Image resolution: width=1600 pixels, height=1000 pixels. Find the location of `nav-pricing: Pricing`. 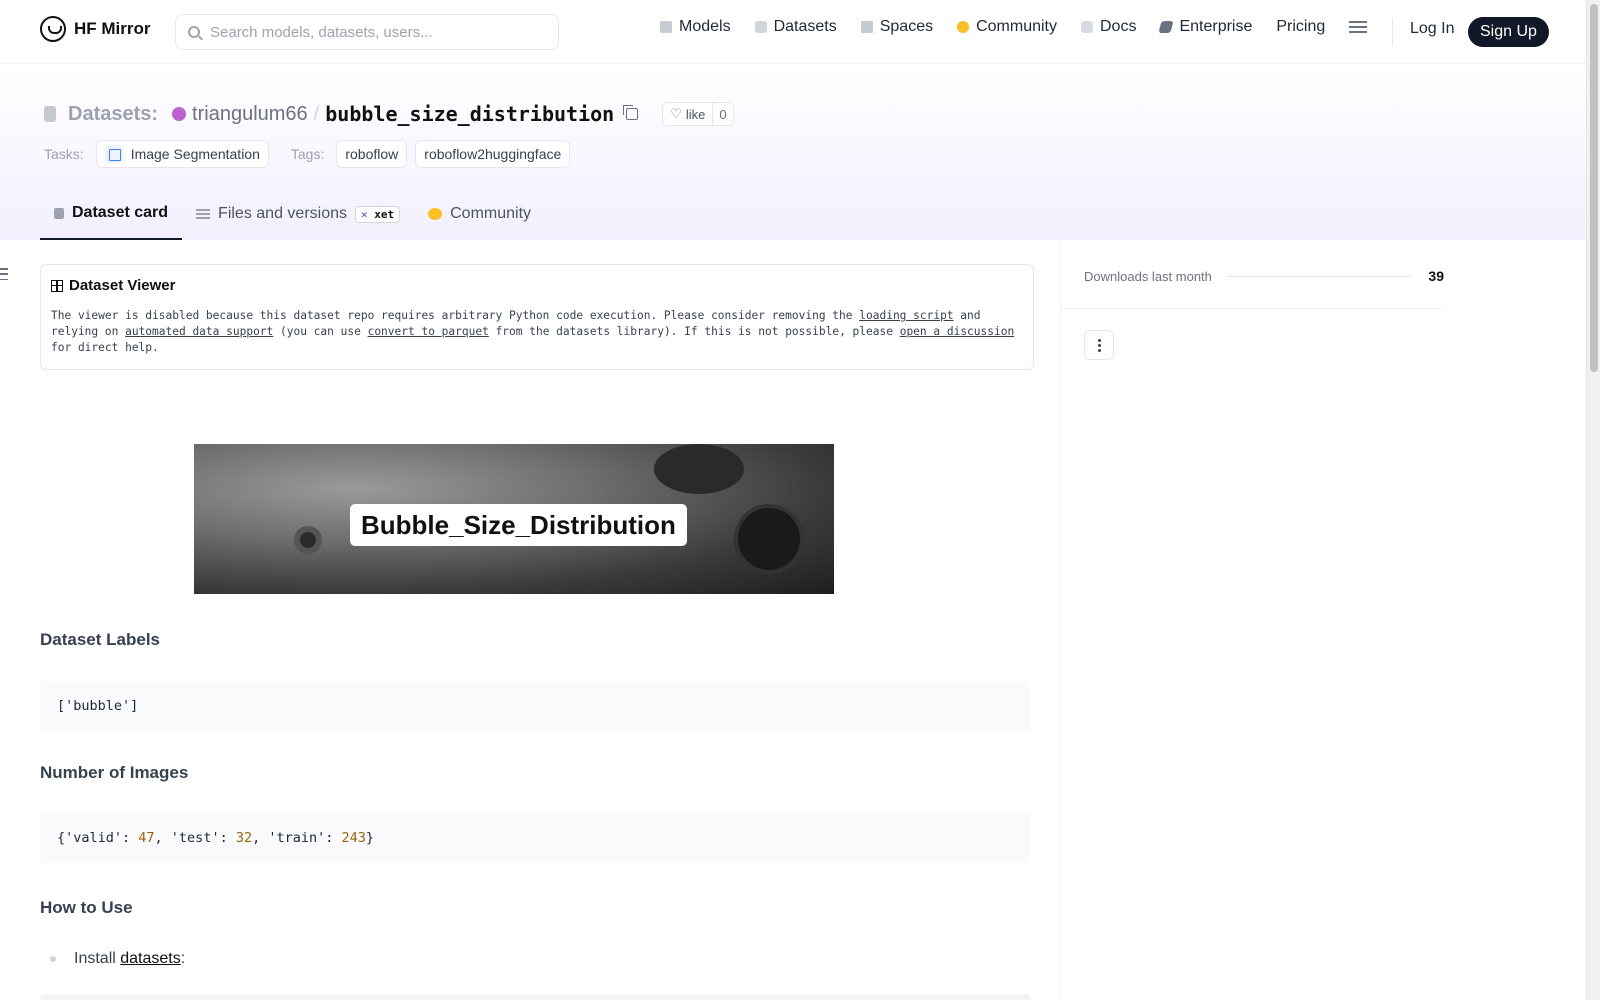

nav-pricing: Pricing is located at coordinates (1300, 27).